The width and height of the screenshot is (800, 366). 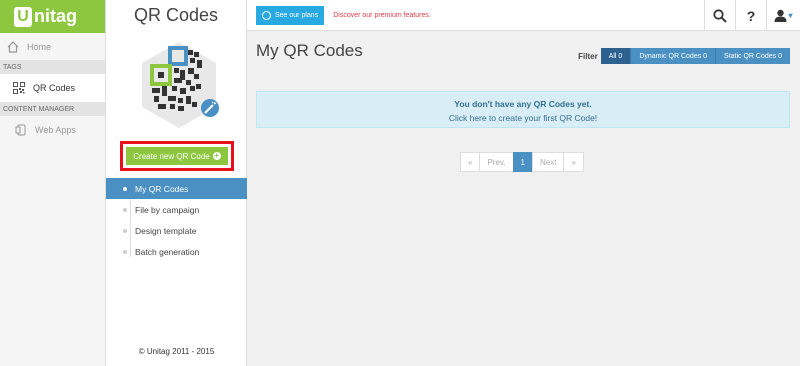 I want to click on create-new-qr-code-button: Create new QR Code +, so click(x=177, y=156).